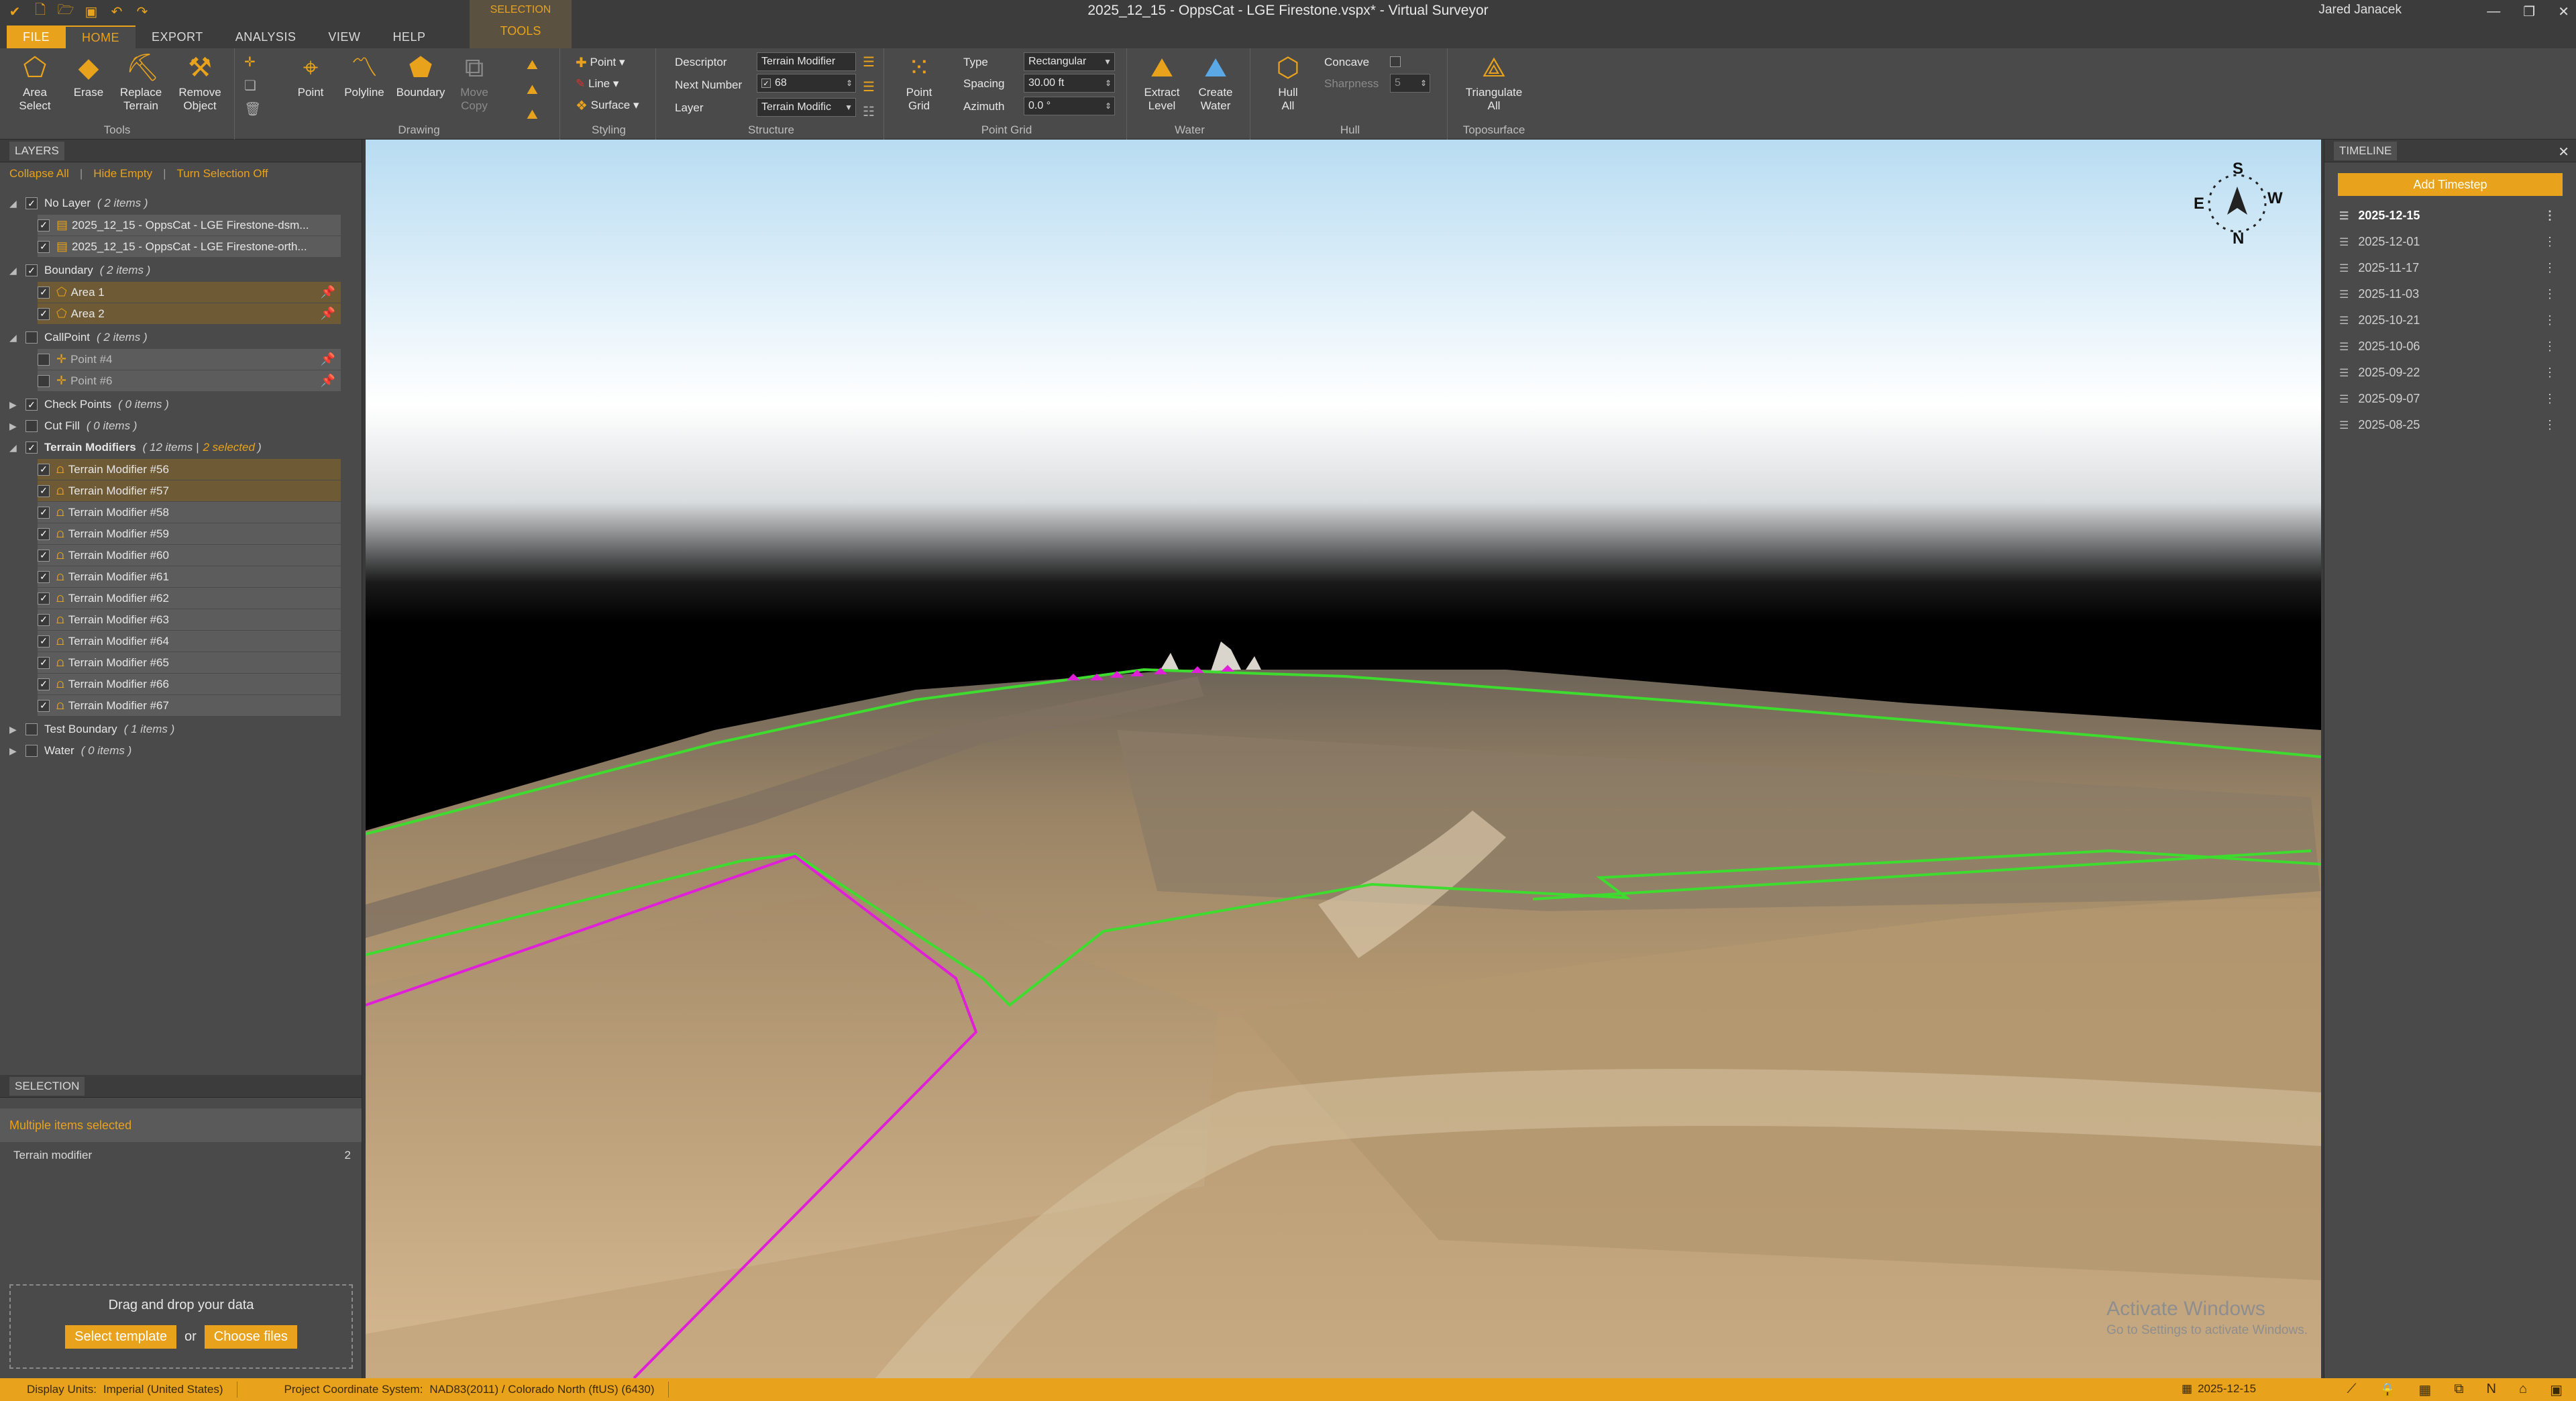  Describe the element at coordinates (1069, 106) in the screenshot. I see `azimuth-field: 0.0 ° ⇕` at that location.